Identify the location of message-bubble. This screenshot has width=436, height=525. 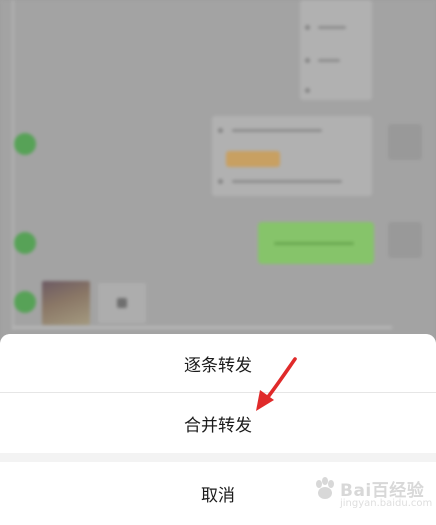
(122, 303).